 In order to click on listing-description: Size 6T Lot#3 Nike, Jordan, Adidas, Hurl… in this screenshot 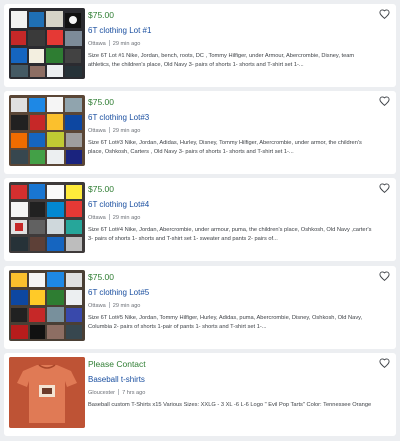, I will do `click(225, 147)`.